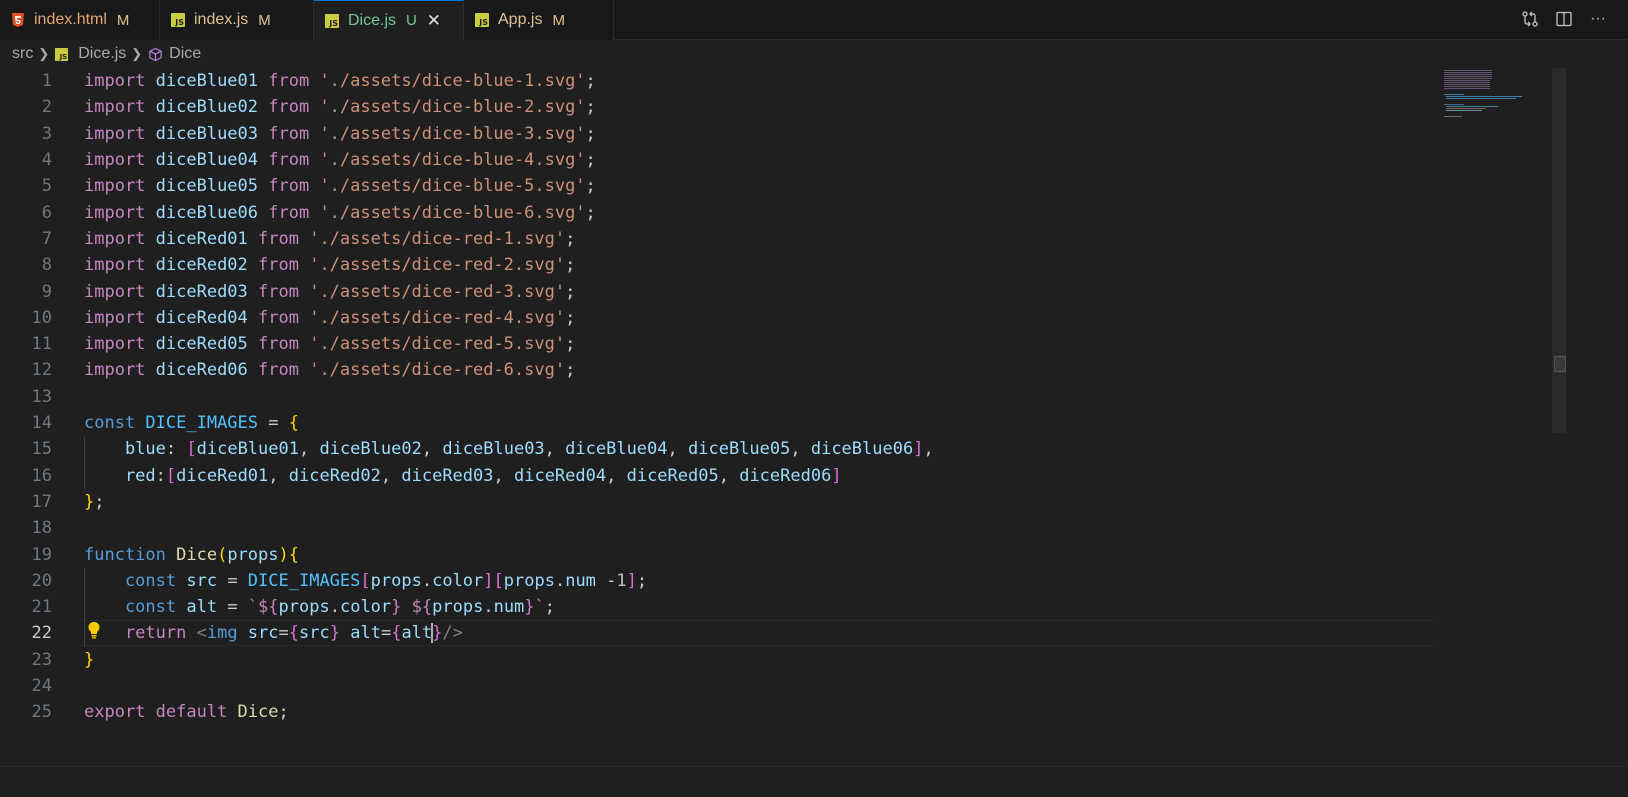 The image size is (1628, 797). Describe the element at coordinates (389, 20) in the screenshot. I see `tab-dice-js: JS Dice.js U ✕` at that location.